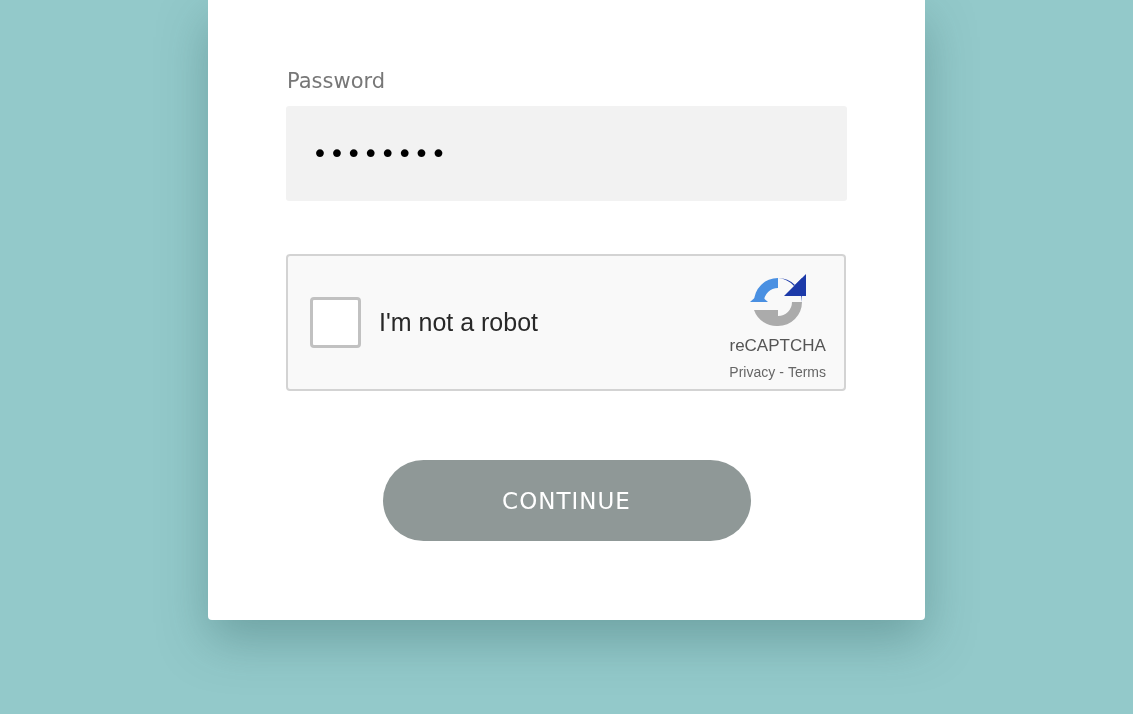  I want to click on captcha-label: I'm not a robot, so click(459, 322).